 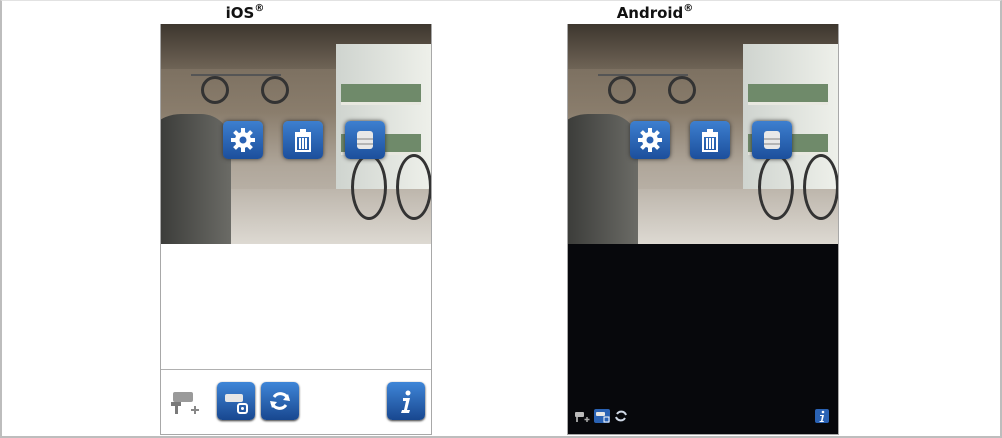 I want to click on android-toolbar, so click(x=703, y=402).